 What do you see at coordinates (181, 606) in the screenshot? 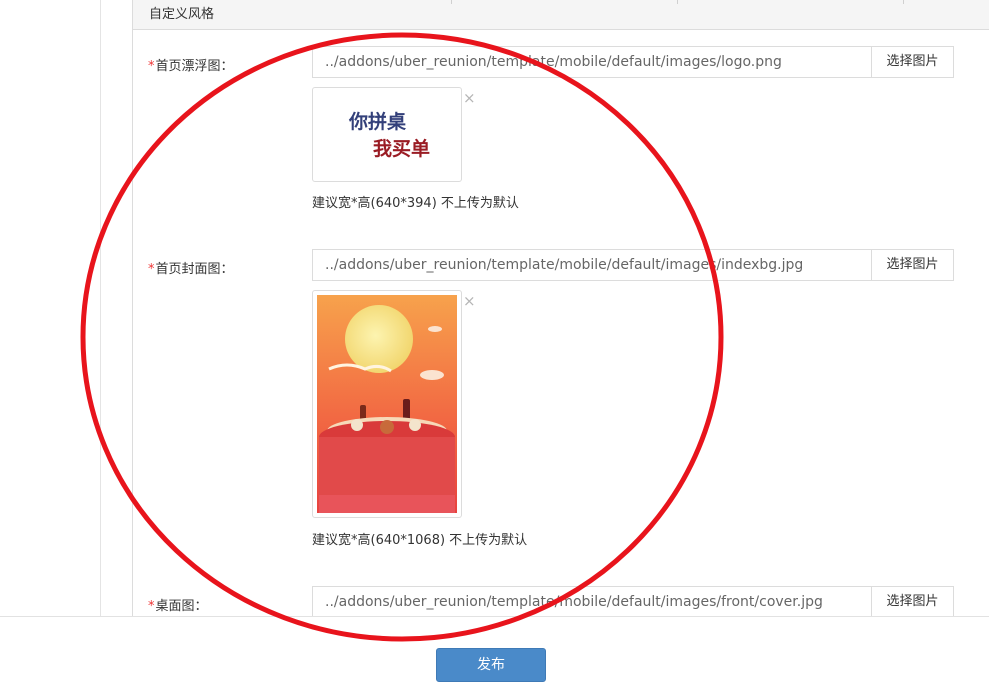
I see `label-text: 桌面图：` at bounding box center [181, 606].